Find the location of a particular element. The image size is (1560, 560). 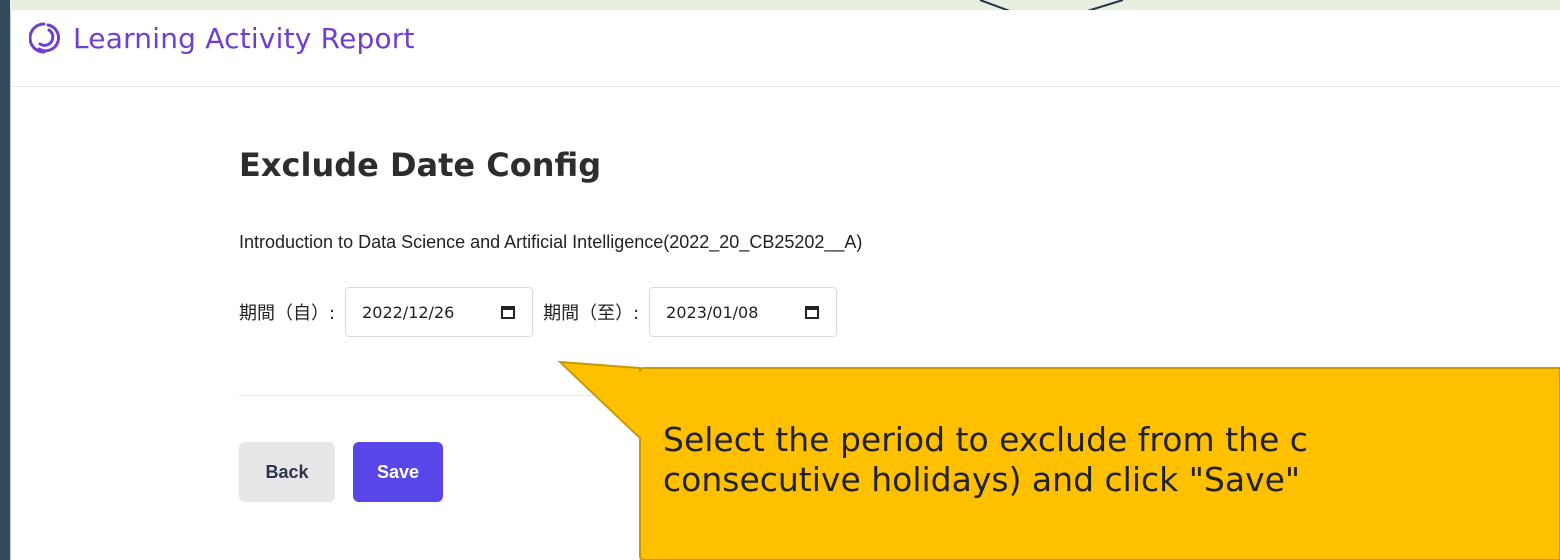

section-divider is located at coordinates (899, 396).